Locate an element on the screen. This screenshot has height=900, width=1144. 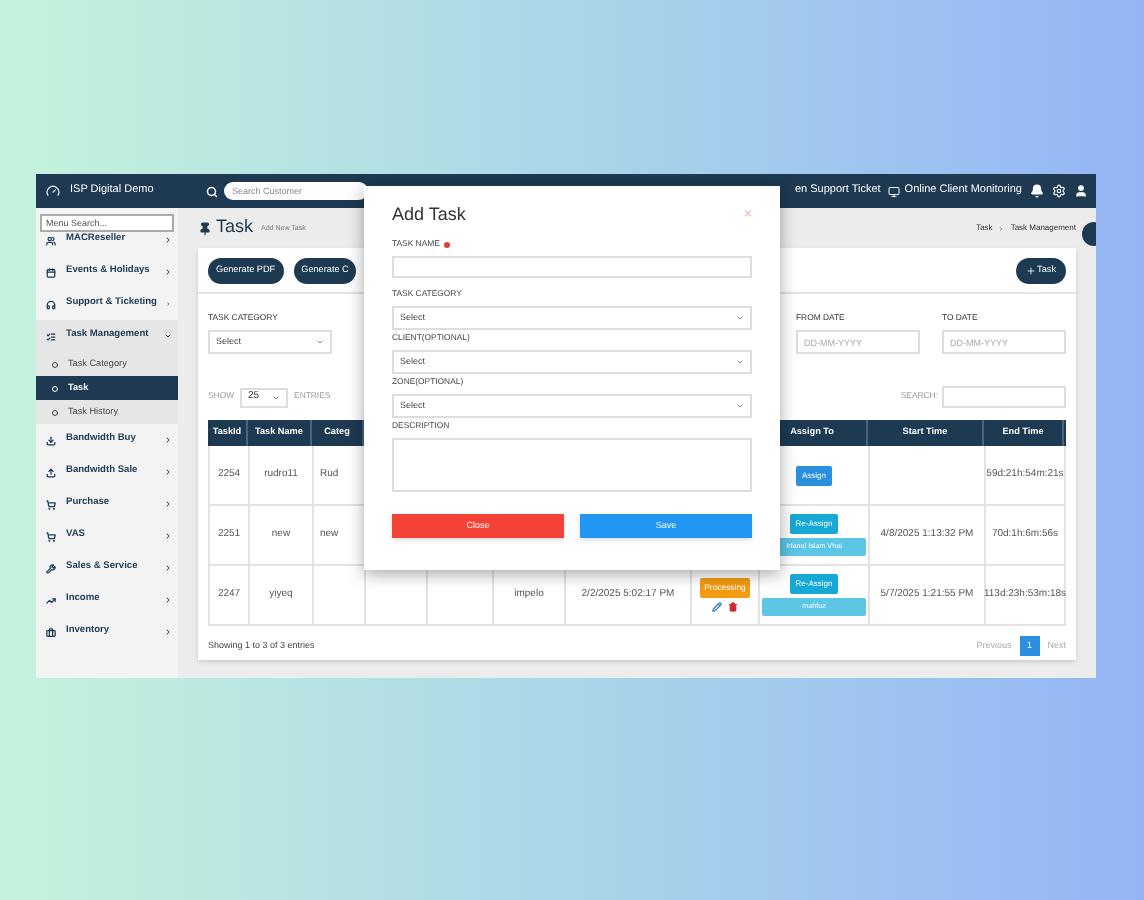
users-icon is located at coordinates (51, 240).